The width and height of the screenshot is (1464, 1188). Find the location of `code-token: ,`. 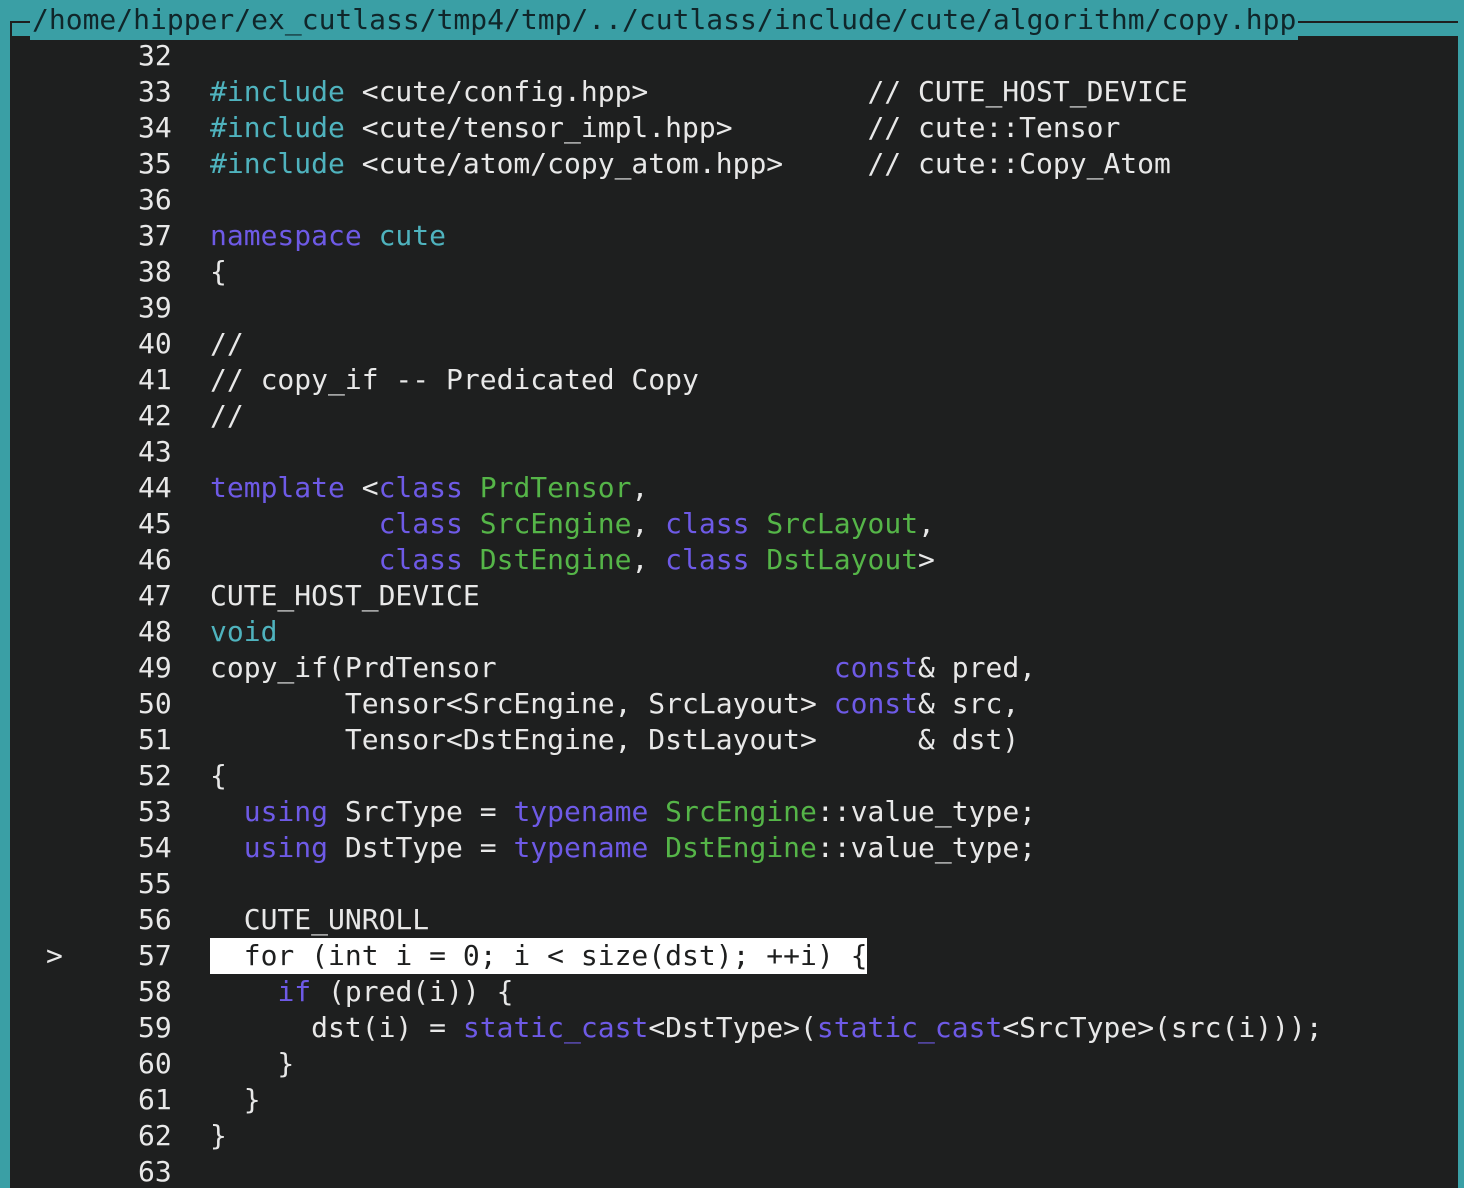

code-token: , is located at coordinates (926, 523).